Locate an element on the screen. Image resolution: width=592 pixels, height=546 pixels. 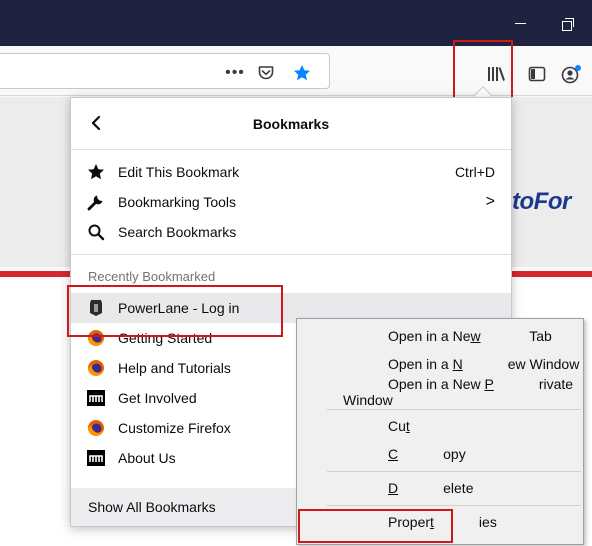
item-label: Search Bookmarks is located at coordinates (177, 232).